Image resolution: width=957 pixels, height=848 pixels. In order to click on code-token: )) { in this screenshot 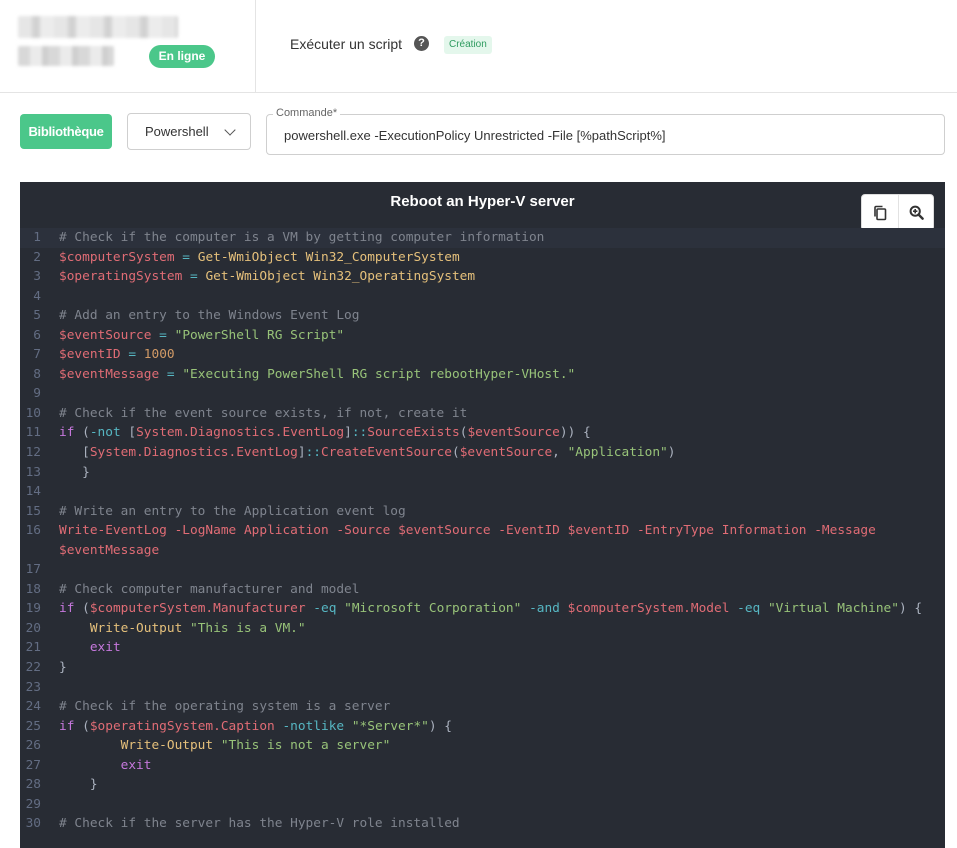, I will do `click(575, 433)`.